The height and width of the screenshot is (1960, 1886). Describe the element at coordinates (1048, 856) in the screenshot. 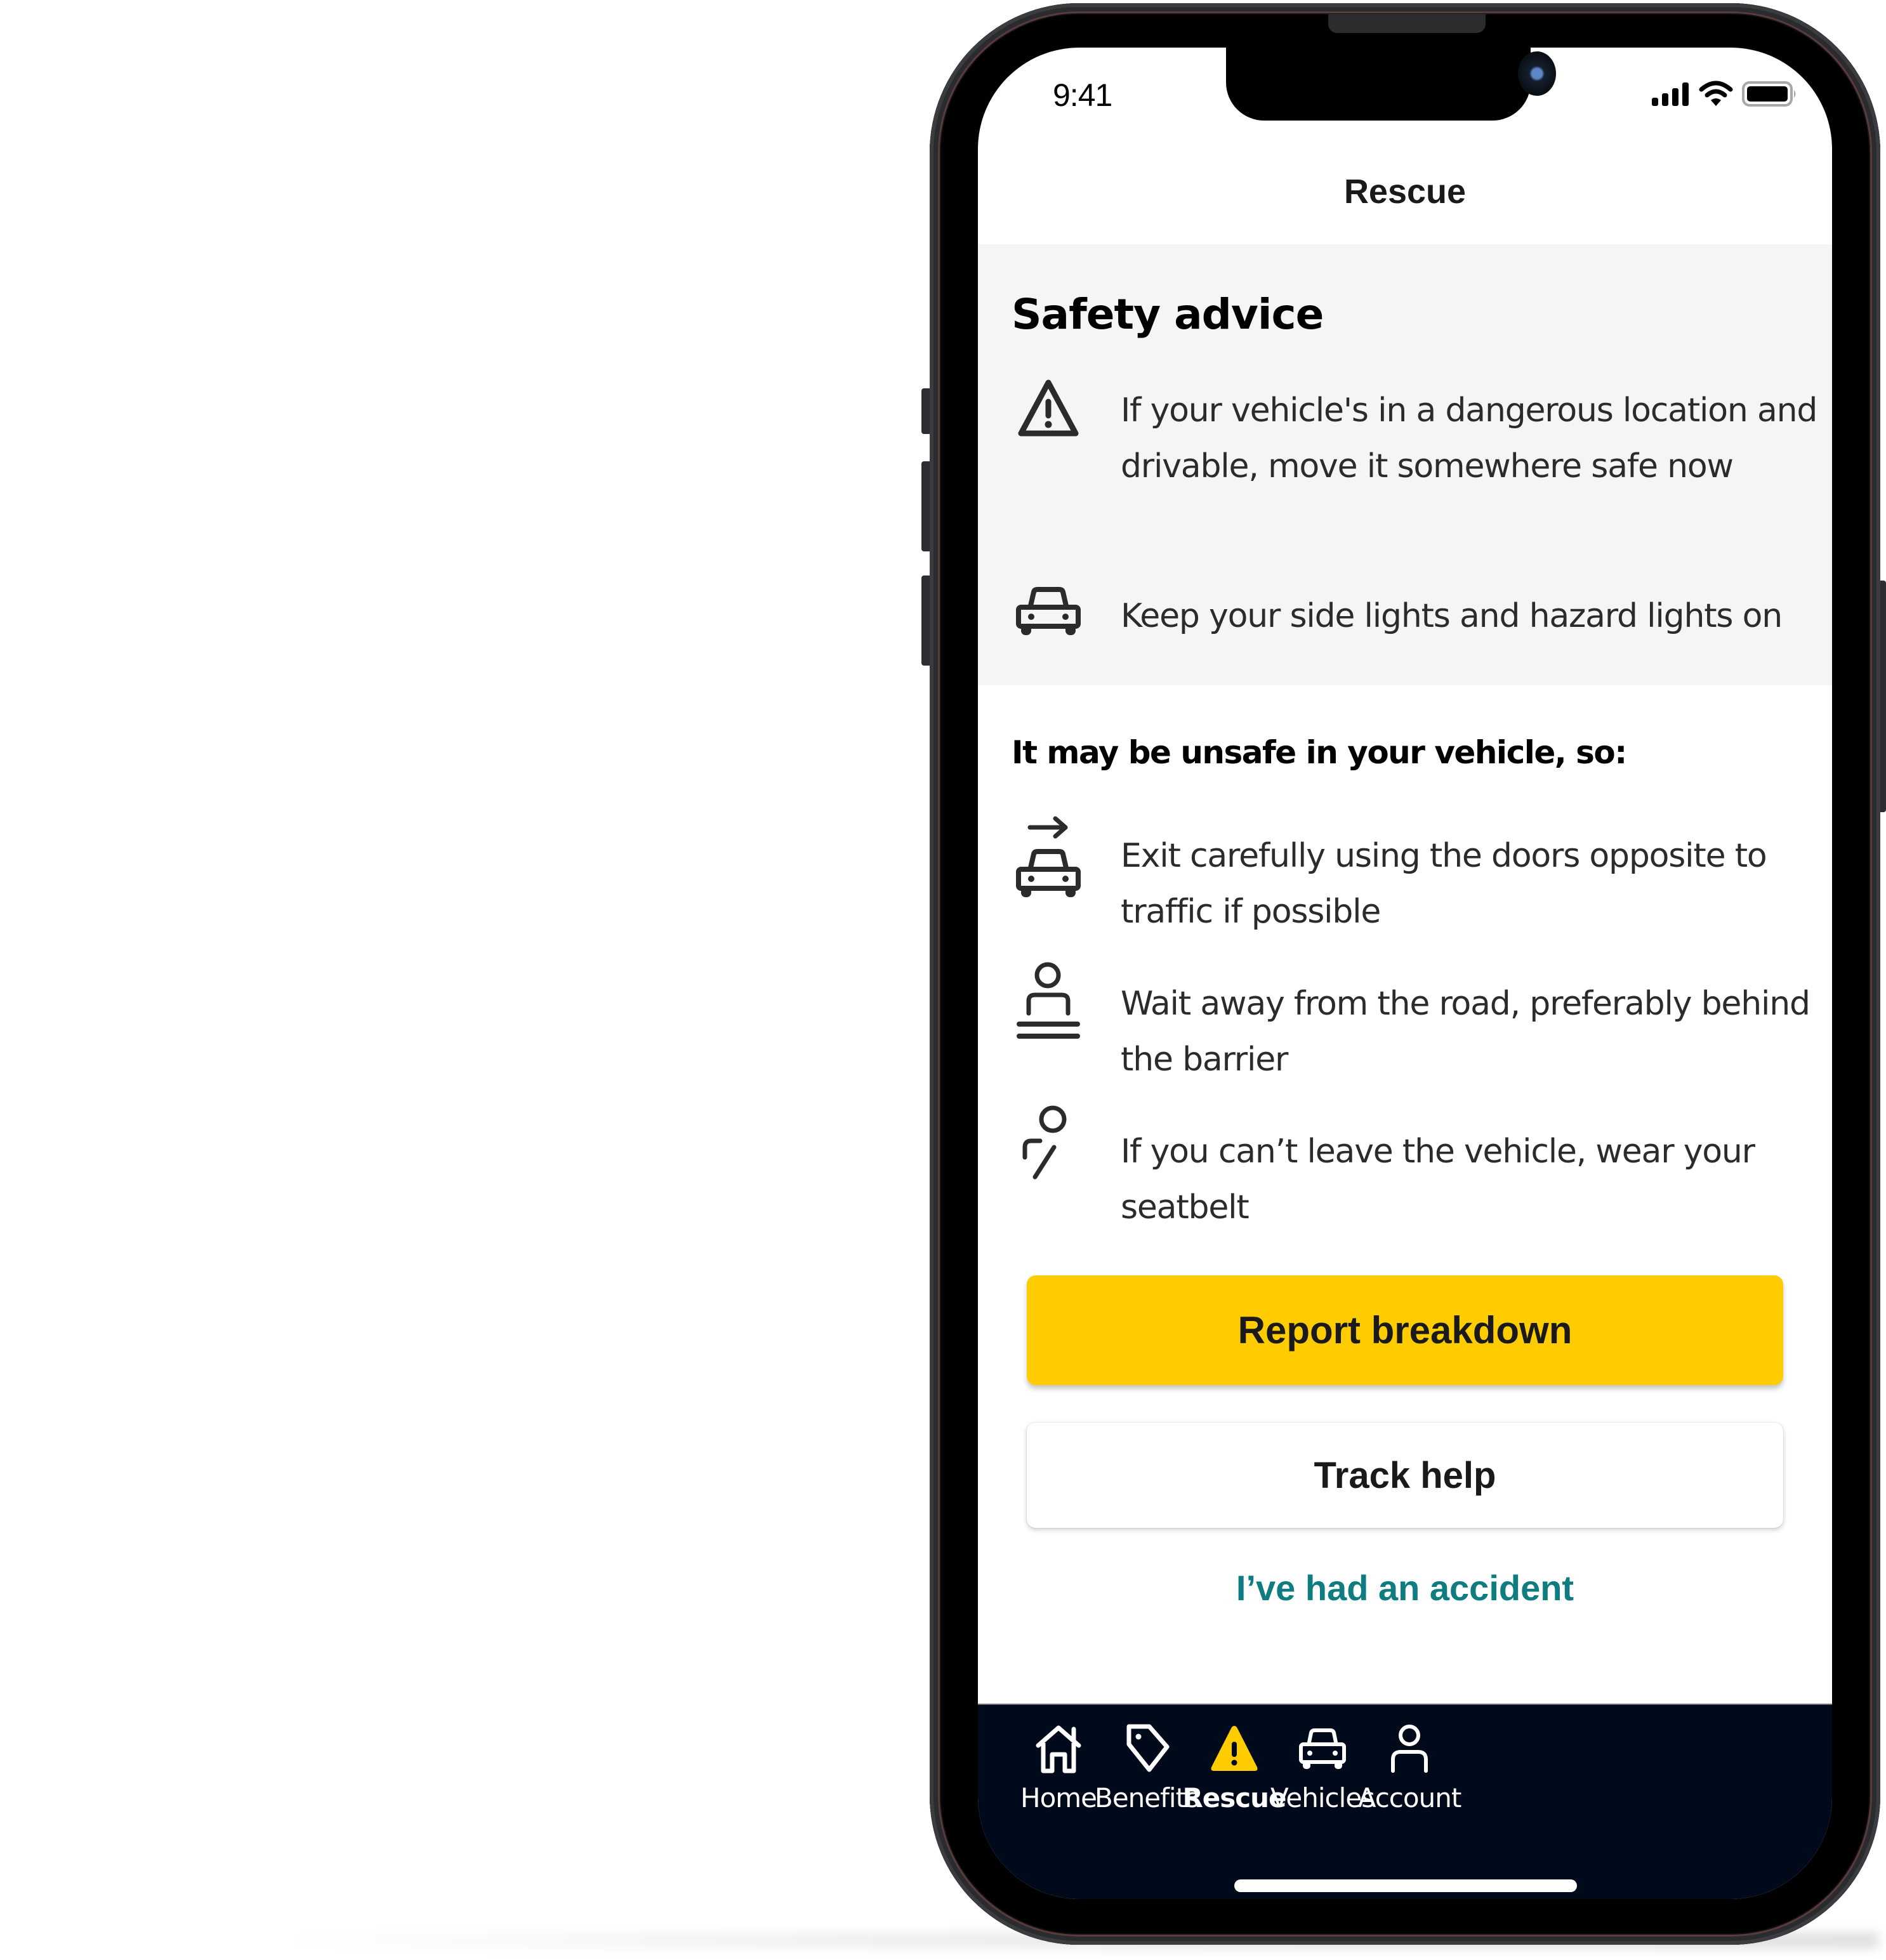

I see `car-exit-icon` at that location.